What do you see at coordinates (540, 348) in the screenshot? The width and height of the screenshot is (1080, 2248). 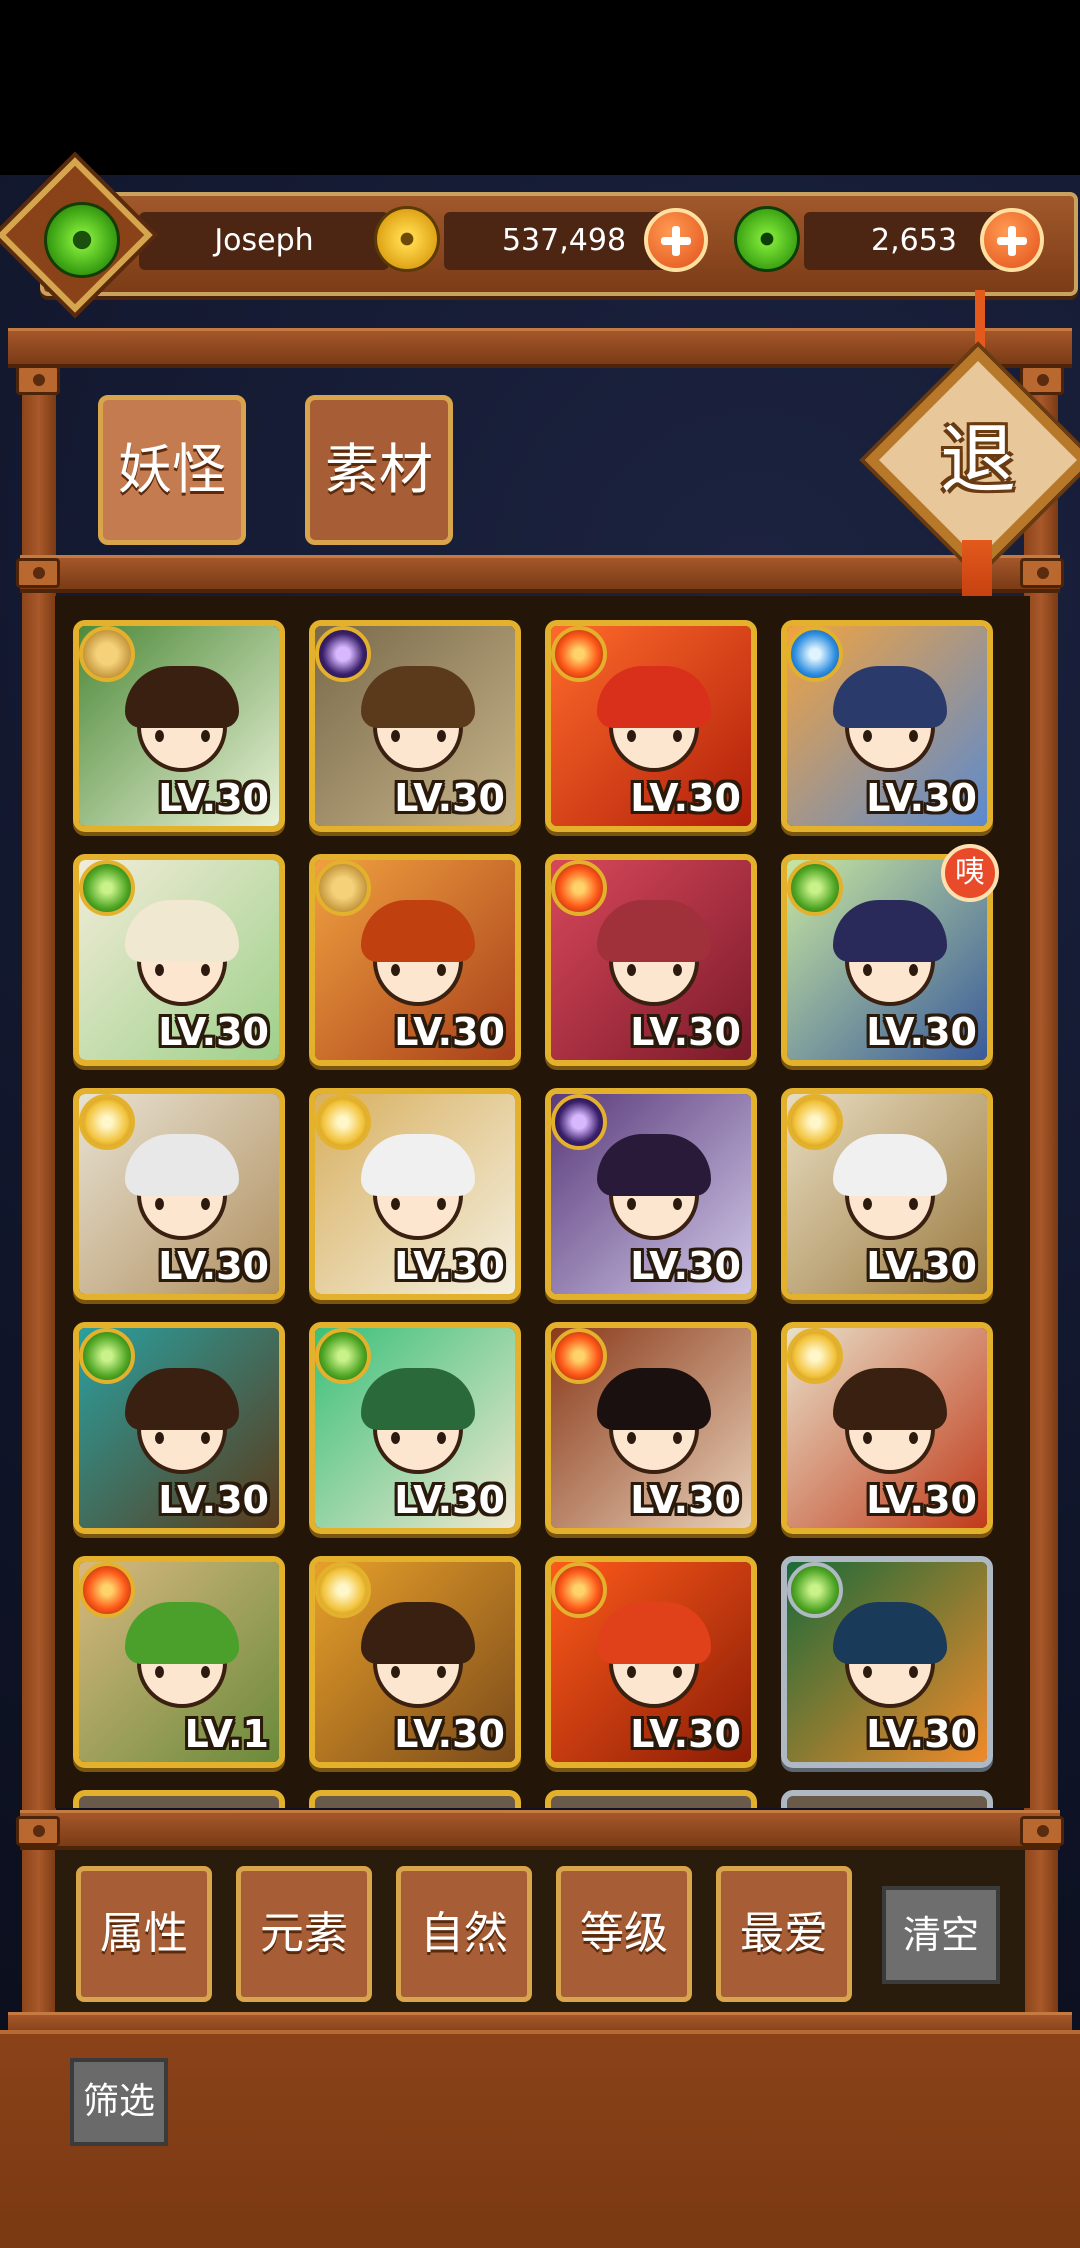 I see `top-beam` at bounding box center [540, 348].